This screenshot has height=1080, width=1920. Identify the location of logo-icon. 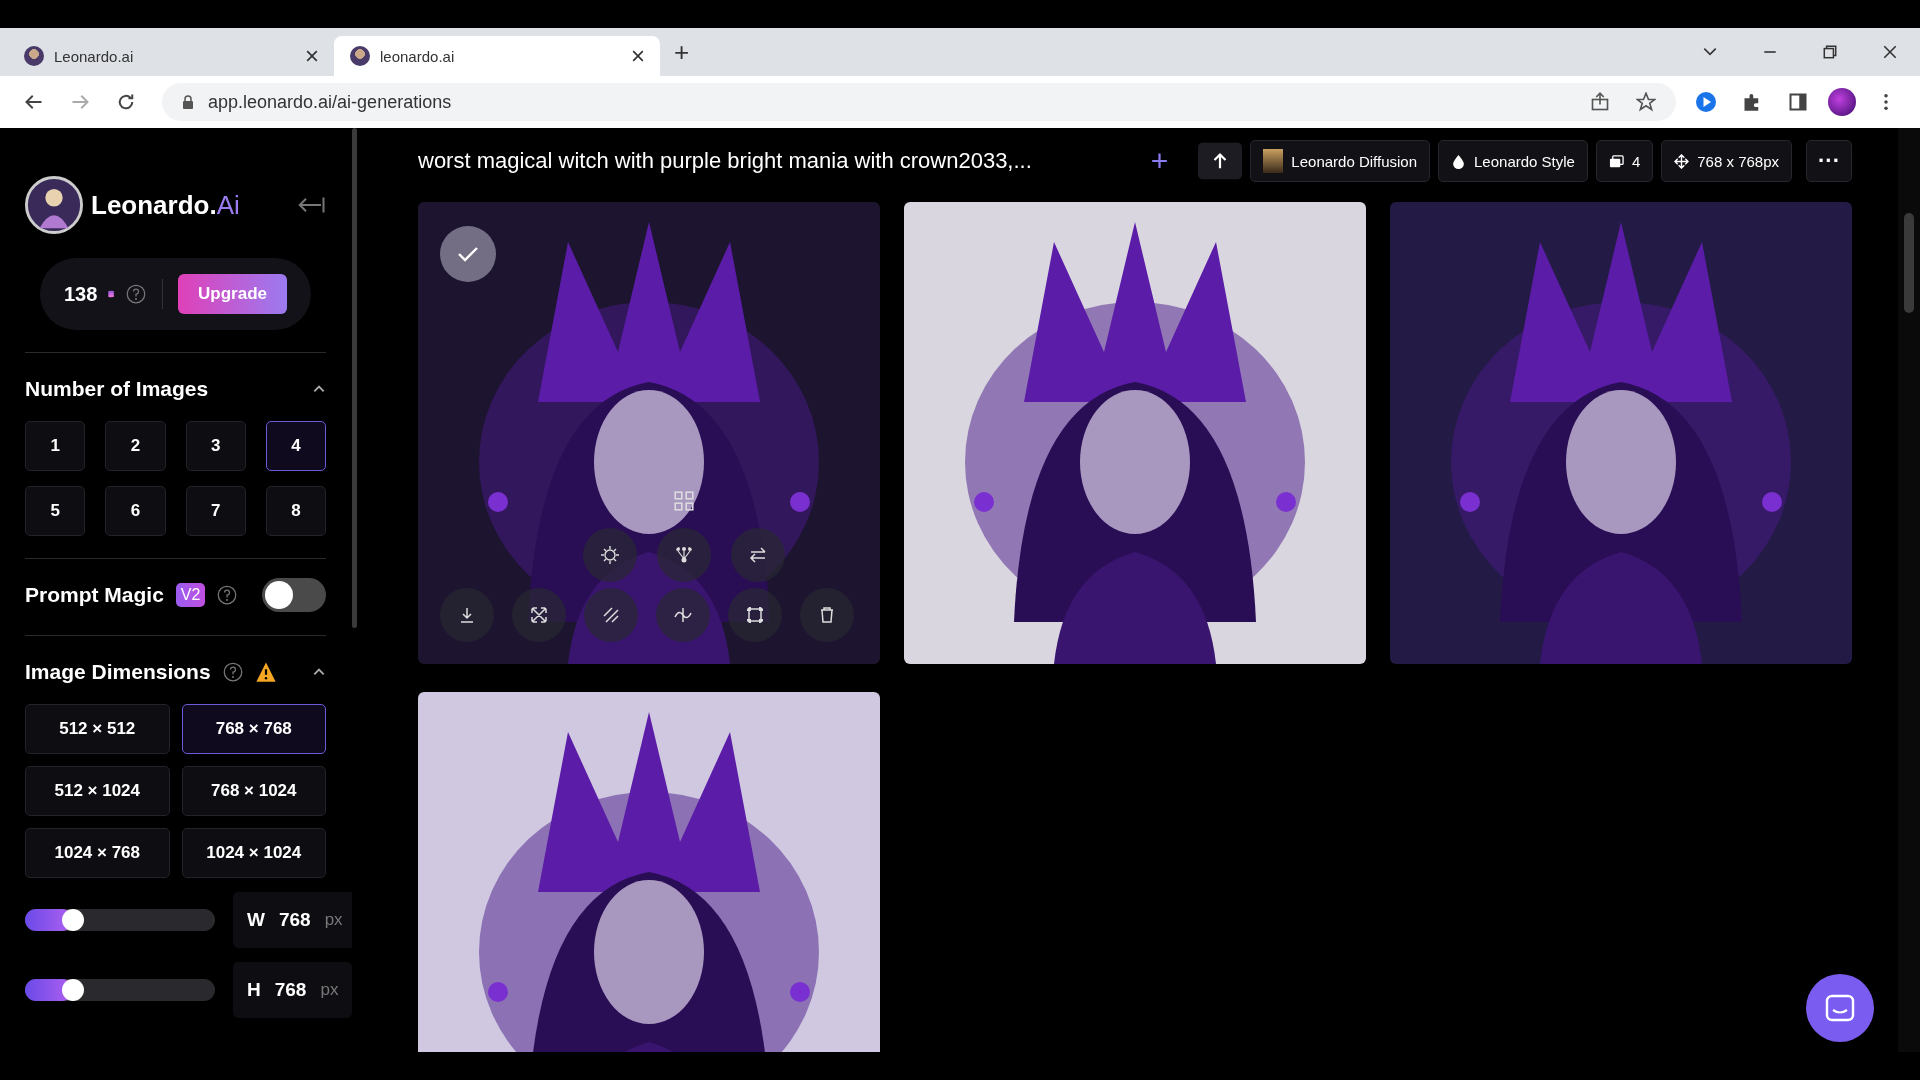
(54, 205).